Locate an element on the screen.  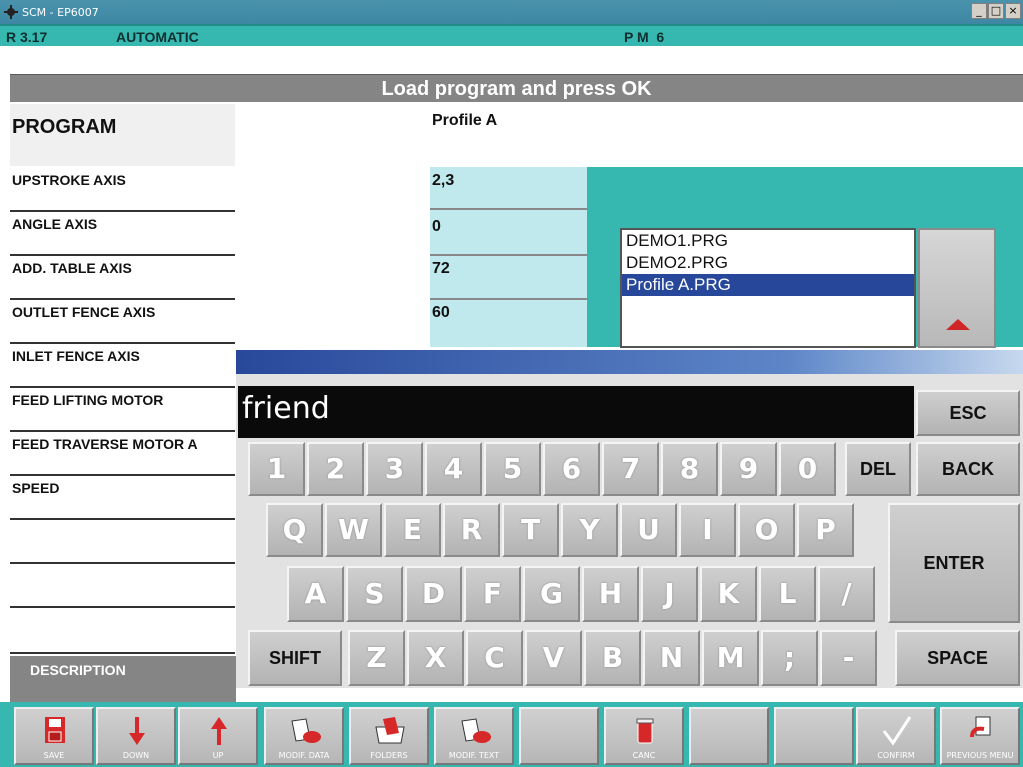
key-1: 1 is located at coordinates (276, 469).